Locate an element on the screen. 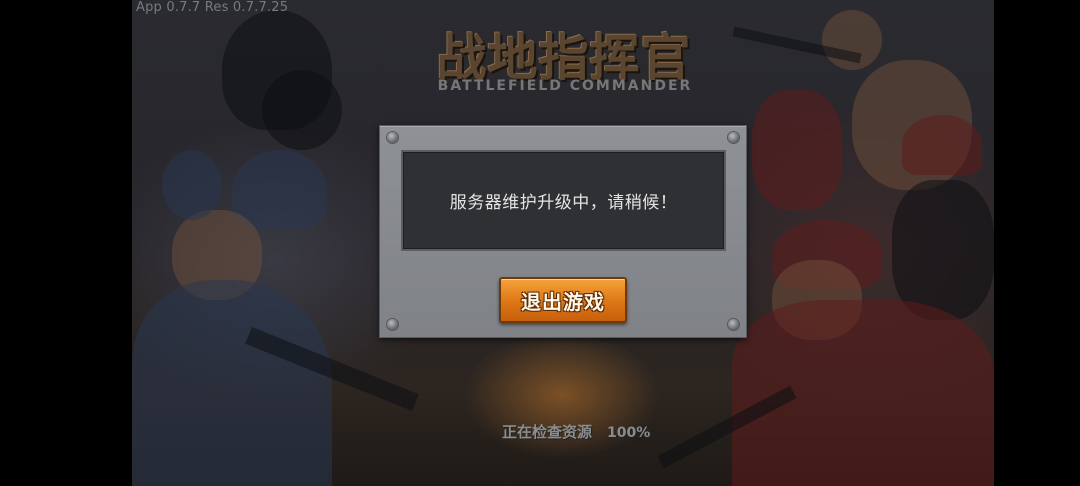 The image size is (1080, 486). version-label: App 0.7.7 Res 0.7.7.25 is located at coordinates (212, 7).